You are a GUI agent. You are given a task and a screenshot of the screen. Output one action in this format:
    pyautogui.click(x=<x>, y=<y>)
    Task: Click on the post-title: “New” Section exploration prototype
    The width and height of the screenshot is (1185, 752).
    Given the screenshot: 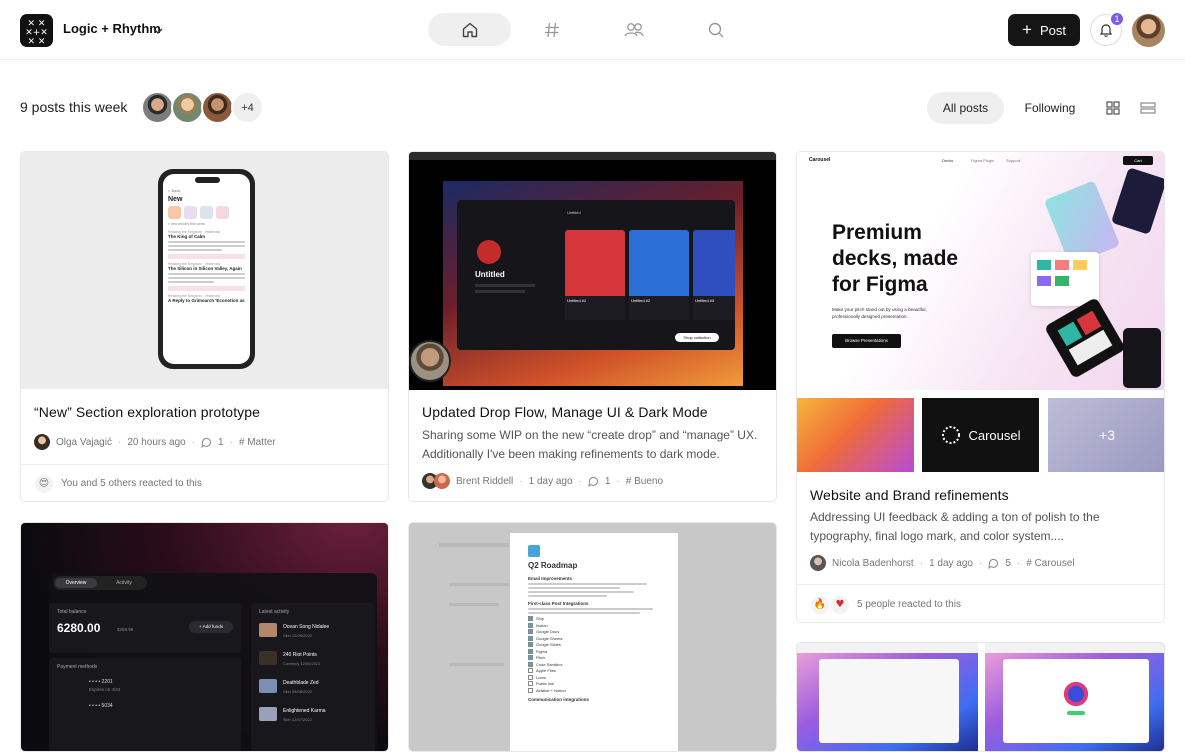 What is the action you would take?
    pyautogui.click(x=147, y=412)
    